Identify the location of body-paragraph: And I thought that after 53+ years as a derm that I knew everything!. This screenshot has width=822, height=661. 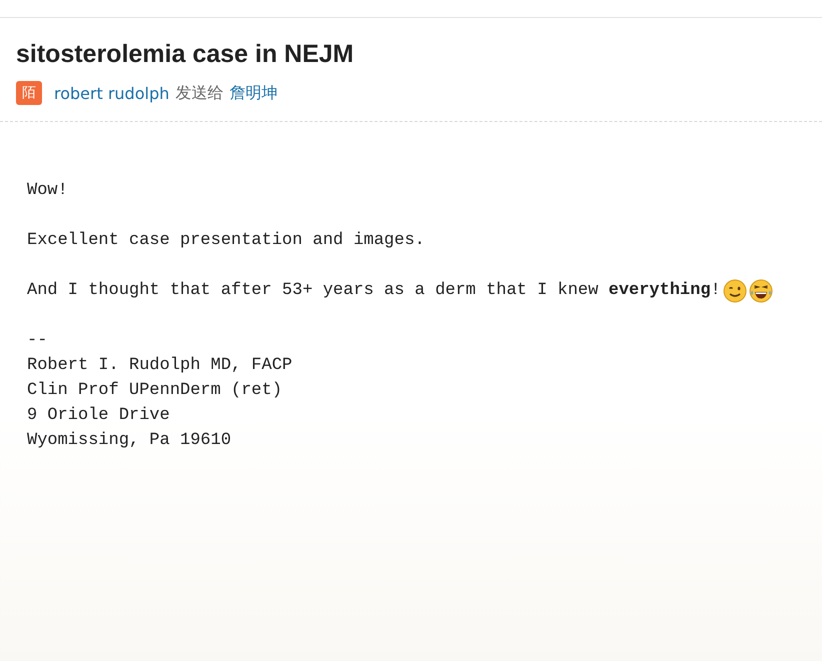
(374, 290).